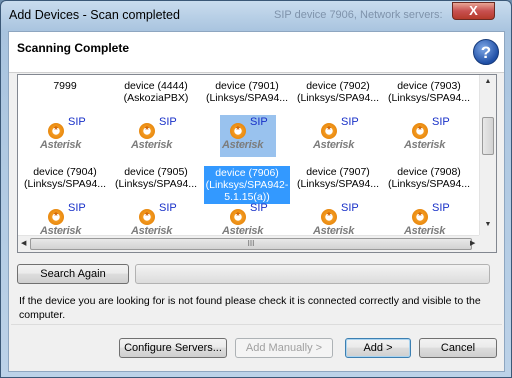  I want to click on device-item: device (4444) (AskoziaPBX), so click(156, 92).